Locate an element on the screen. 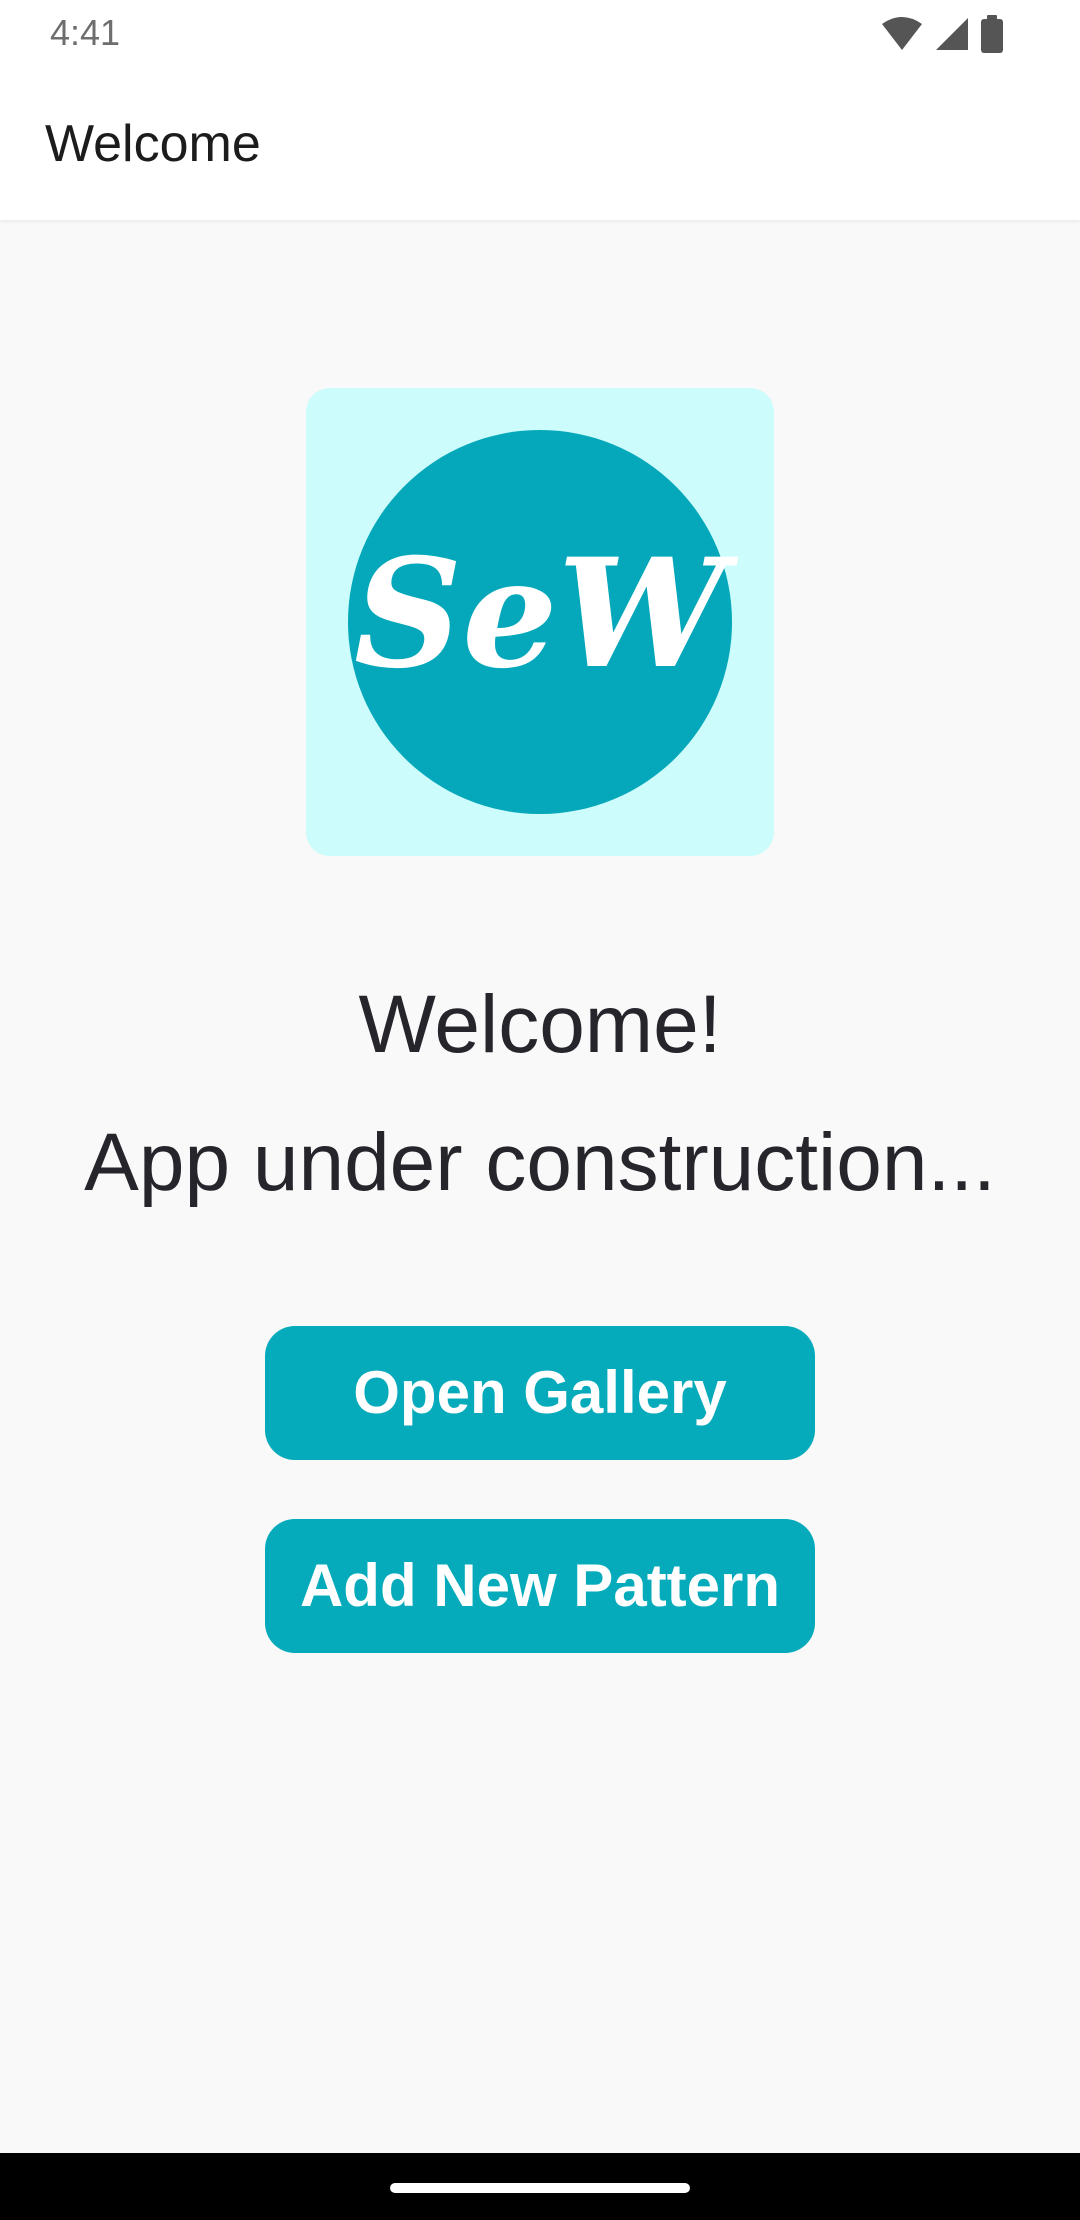 This screenshot has height=2220, width=1080. sew-logo-graphic: SeW is located at coordinates (543, 622).